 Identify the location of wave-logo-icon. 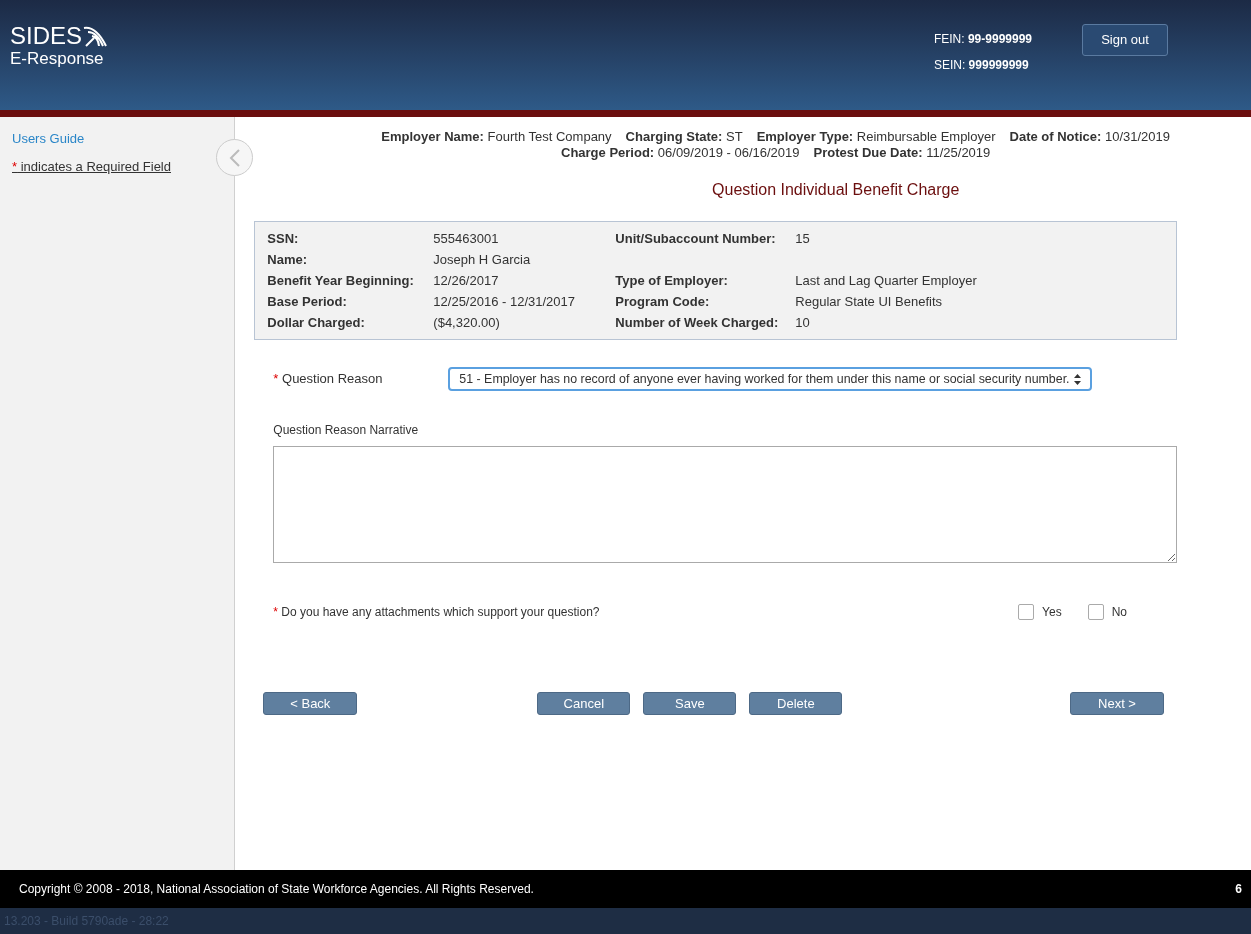
(95, 36).